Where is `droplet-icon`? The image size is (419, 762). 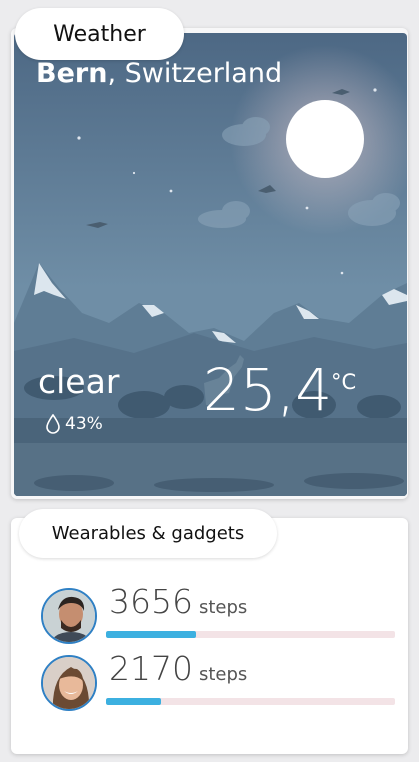 droplet-icon is located at coordinates (53, 424).